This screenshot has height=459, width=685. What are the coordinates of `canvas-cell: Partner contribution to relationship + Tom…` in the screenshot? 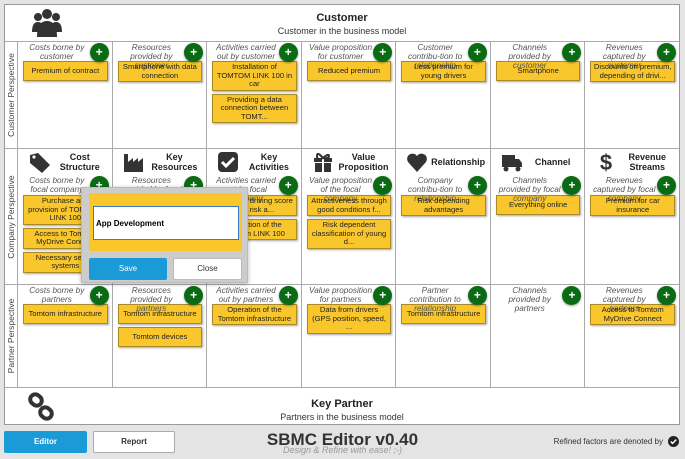 It's located at (443, 336).